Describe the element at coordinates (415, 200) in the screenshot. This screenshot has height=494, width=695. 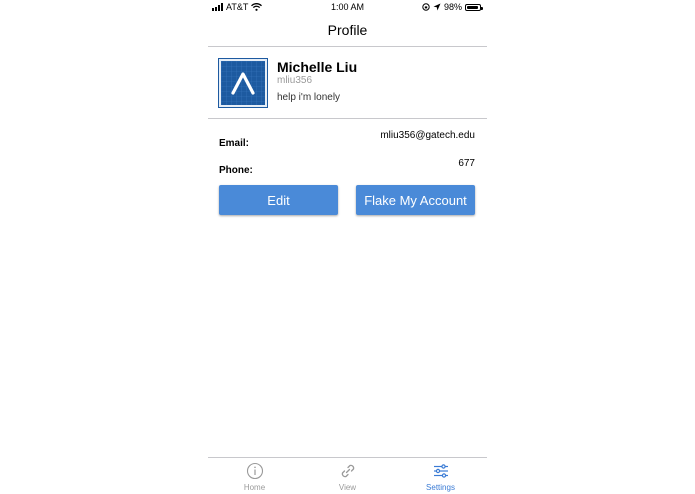
I see `flake-account-button: Flake My Account` at that location.